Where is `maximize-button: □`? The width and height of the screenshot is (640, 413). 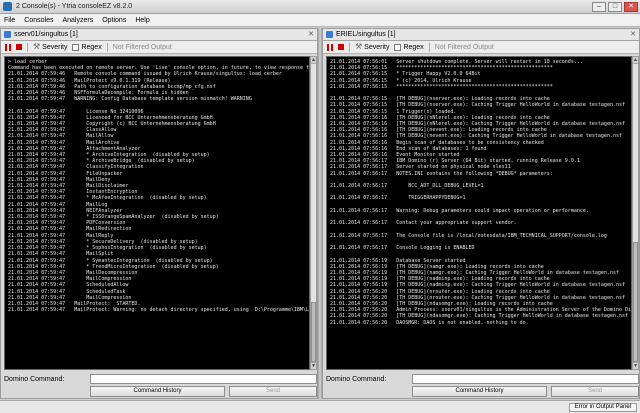
maximize-button: □ is located at coordinates (615, 7).